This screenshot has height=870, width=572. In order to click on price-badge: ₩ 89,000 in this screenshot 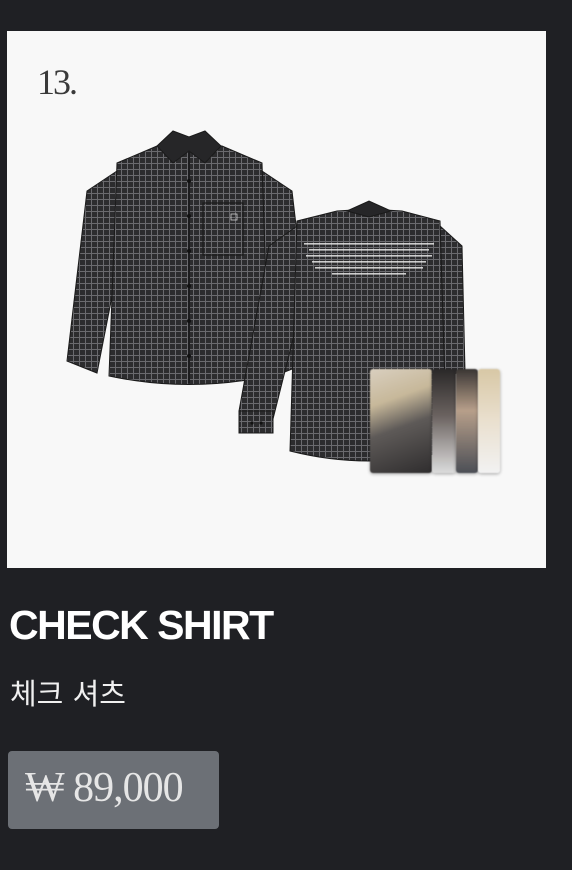, I will do `click(113, 790)`.